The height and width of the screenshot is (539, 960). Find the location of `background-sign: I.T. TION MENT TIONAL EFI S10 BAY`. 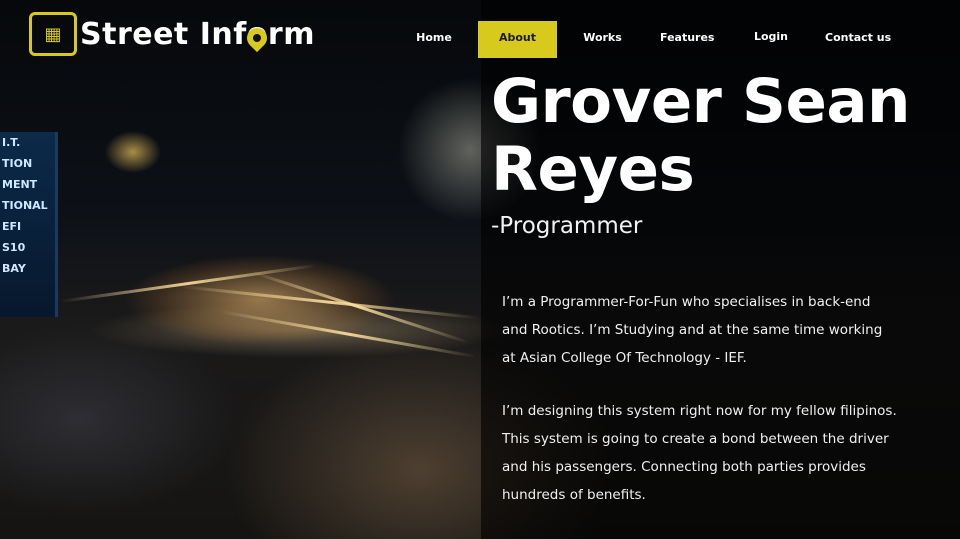

background-sign: I.T. TION MENT TIONAL EFI S10 BAY is located at coordinates (29, 224).